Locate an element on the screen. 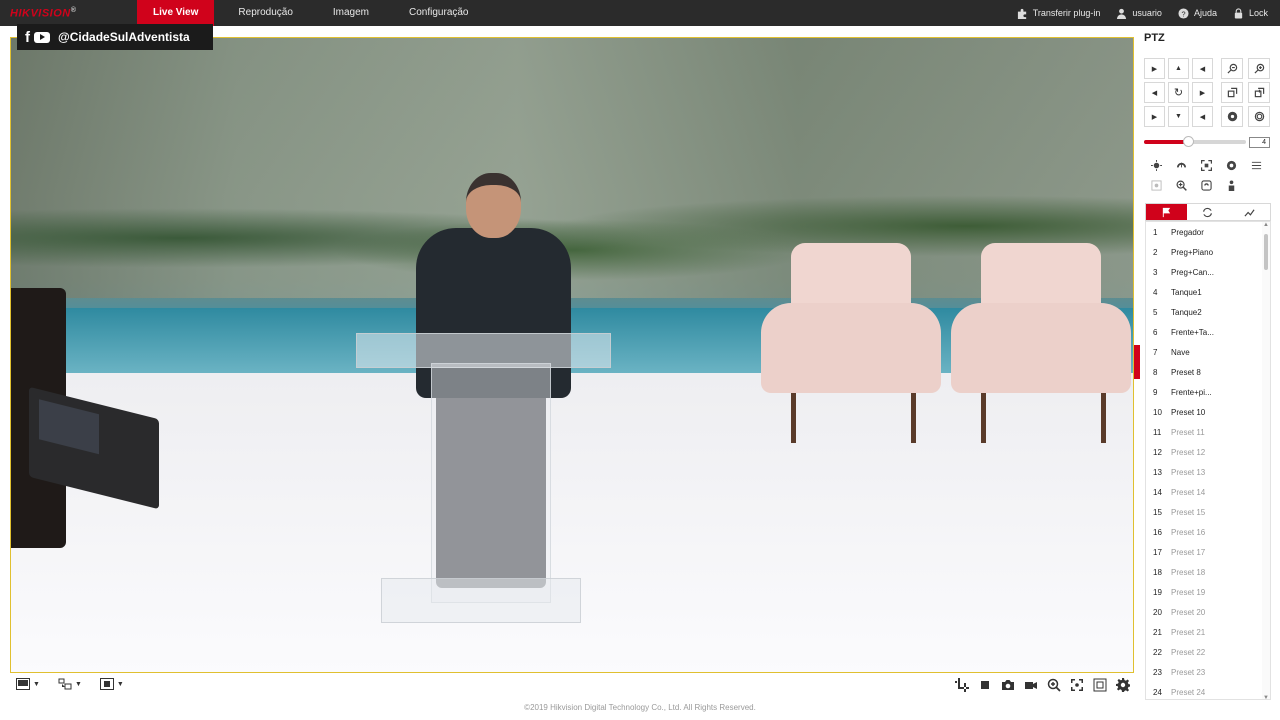 This screenshot has width=1280, height=720. nav-tab-reprodu-o: Reprodução is located at coordinates (265, 13).